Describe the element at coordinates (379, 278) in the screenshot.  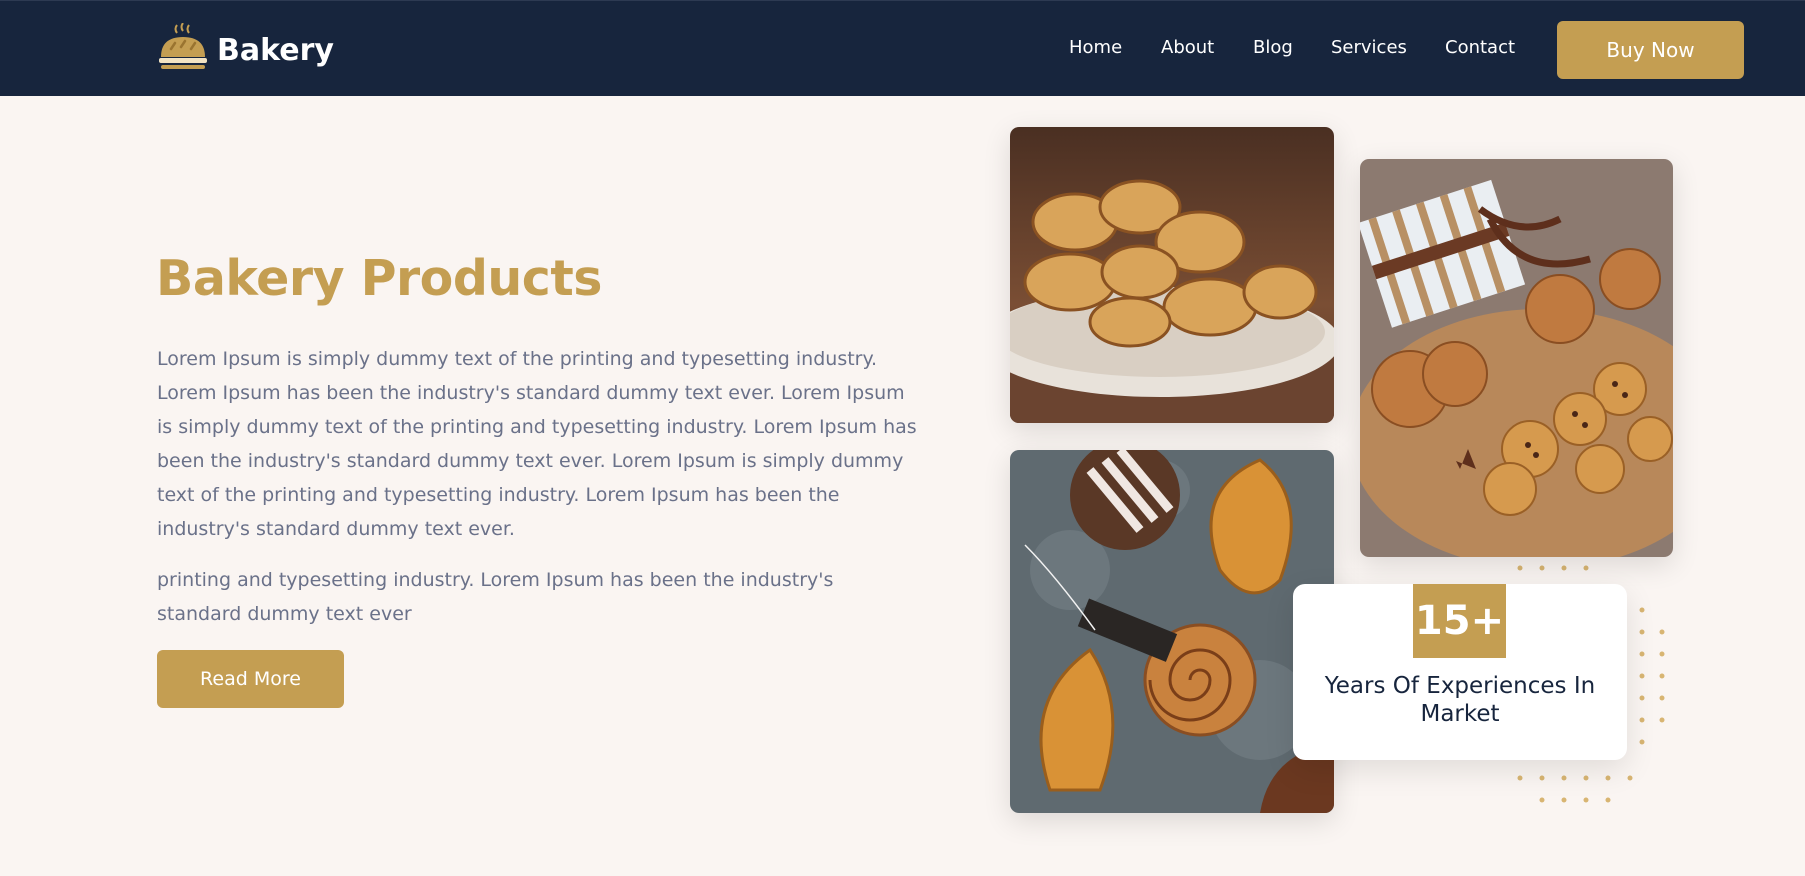
I see `hero-title: Bakery Products` at that location.